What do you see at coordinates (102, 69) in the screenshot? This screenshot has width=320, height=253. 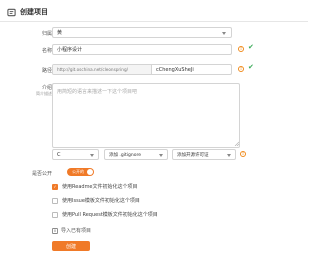 I see `path-prefix: http://git.oschina.net/cleonspring/` at bounding box center [102, 69].